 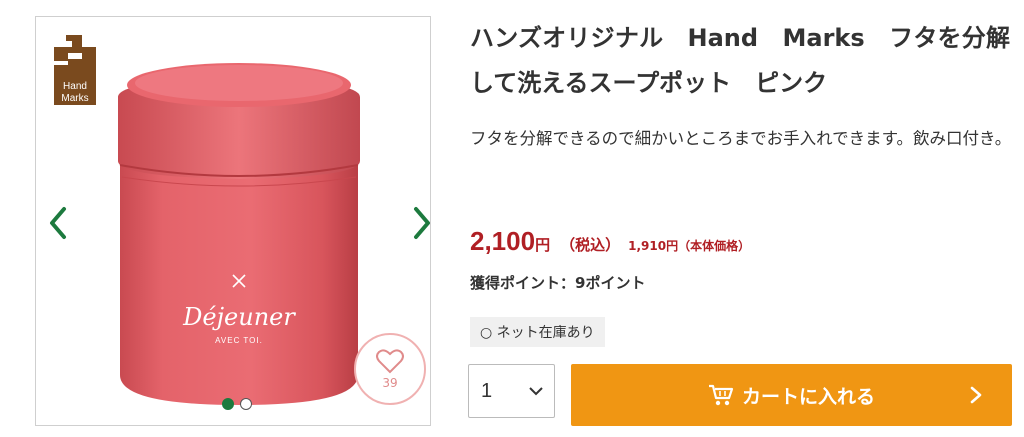 What do you see at coordinates (239, 340) in the screenshot?
I see `svg-text: AVEC TOI.` at bounding box center [239, 340].